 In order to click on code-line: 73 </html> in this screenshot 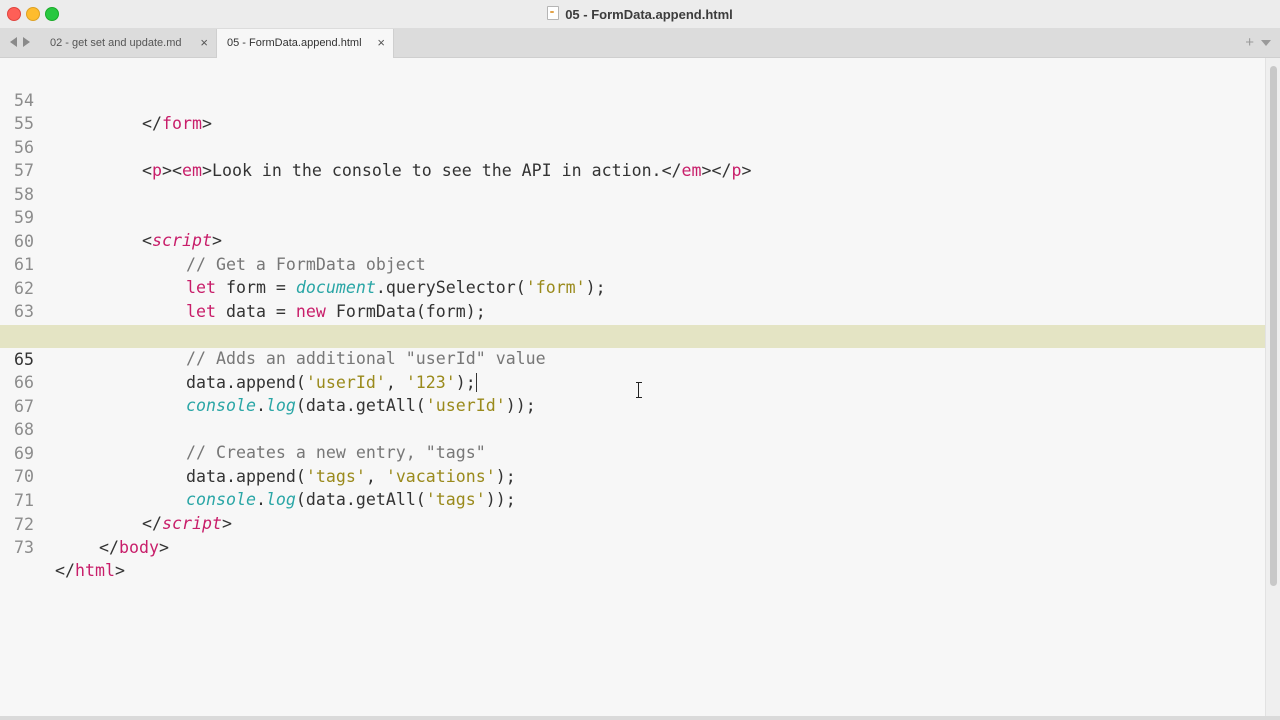, I will do `click(633, 546)`.